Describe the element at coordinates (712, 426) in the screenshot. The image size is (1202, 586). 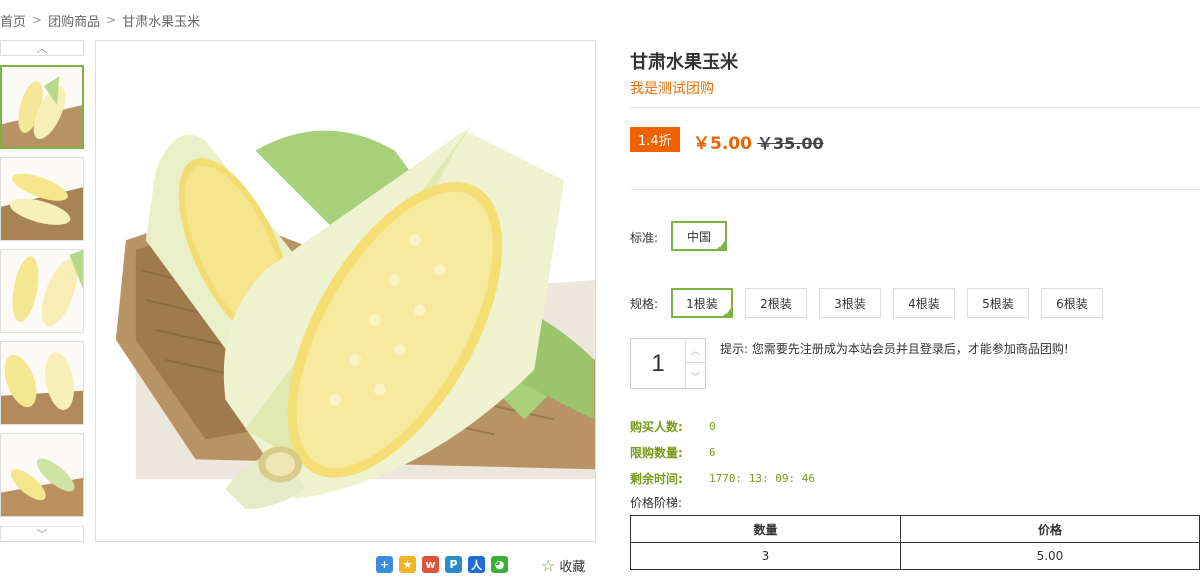
I see `buyers-count-value: 0` at that location.